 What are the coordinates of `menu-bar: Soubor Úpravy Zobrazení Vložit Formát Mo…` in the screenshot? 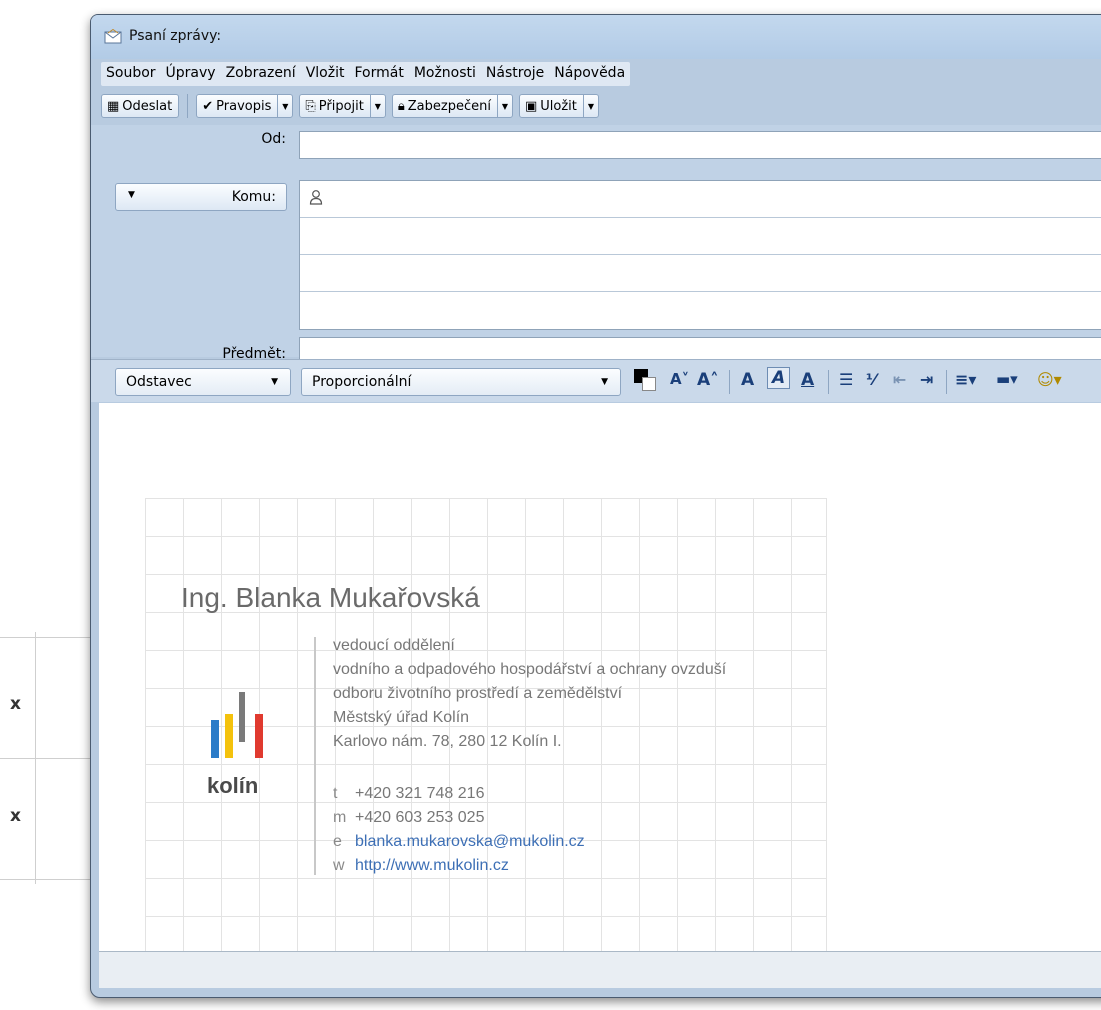 It's located at (366, 74).